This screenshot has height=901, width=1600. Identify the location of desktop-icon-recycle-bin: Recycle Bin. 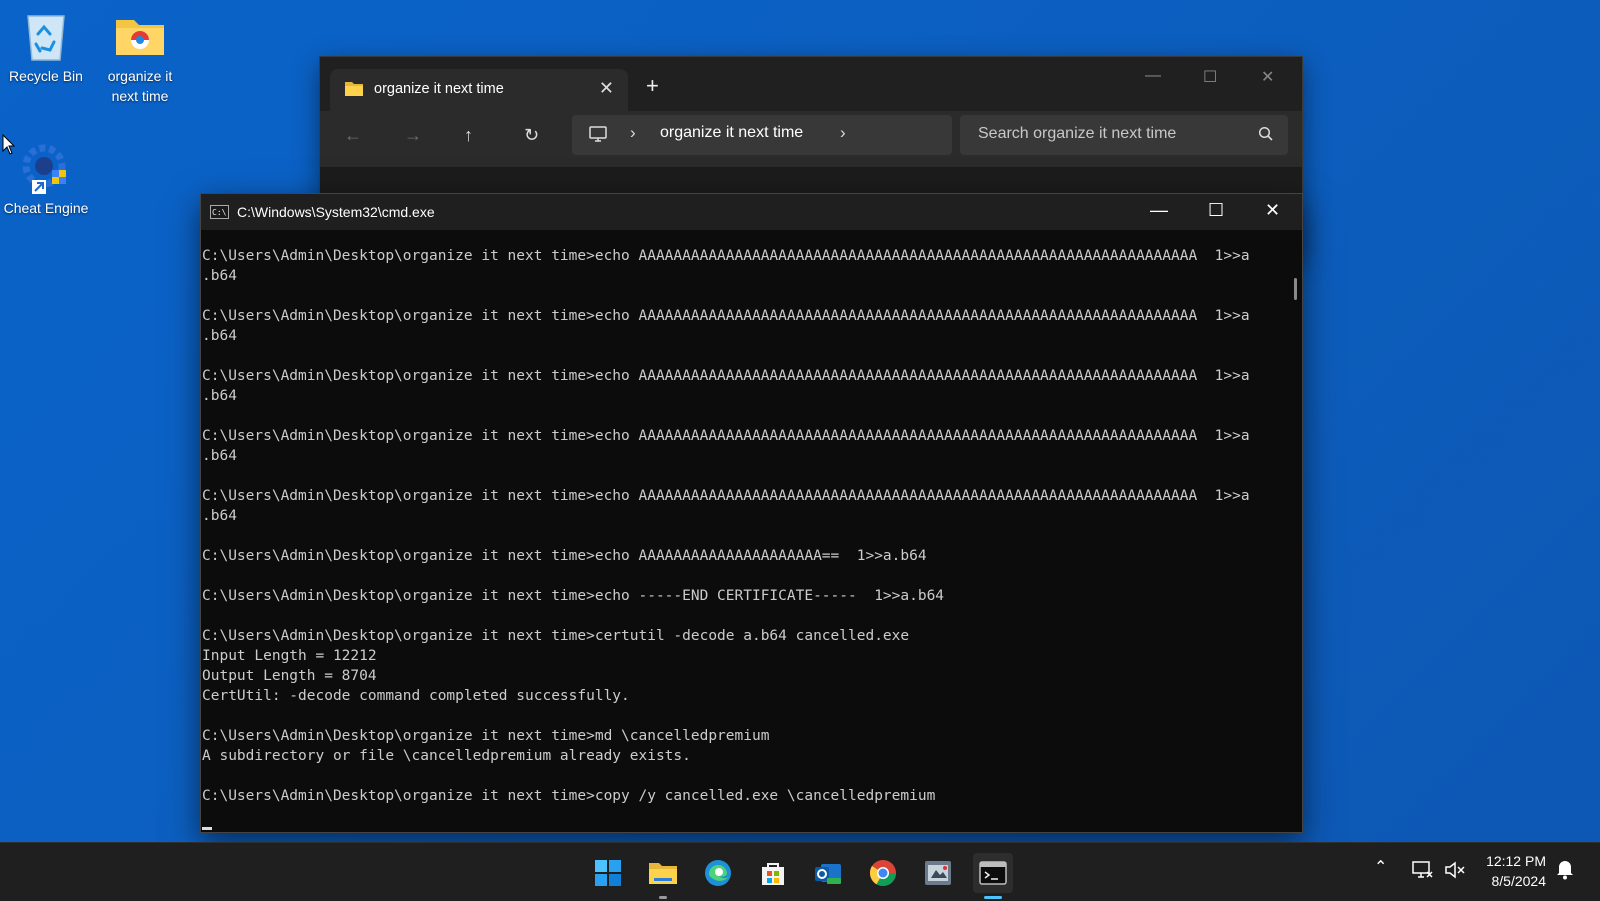
(47, 47).